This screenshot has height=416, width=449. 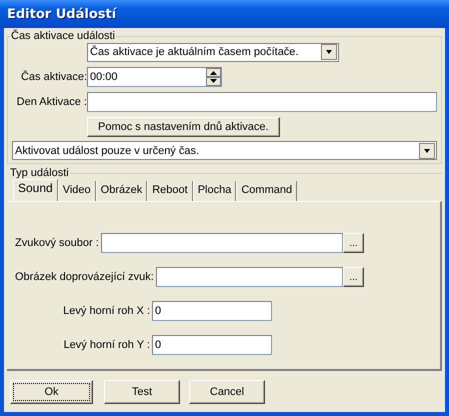 What do you see at coordinates (39, 173) in the screenshot?
I see `group-title: Typ události` at bounding box center [39, 173].